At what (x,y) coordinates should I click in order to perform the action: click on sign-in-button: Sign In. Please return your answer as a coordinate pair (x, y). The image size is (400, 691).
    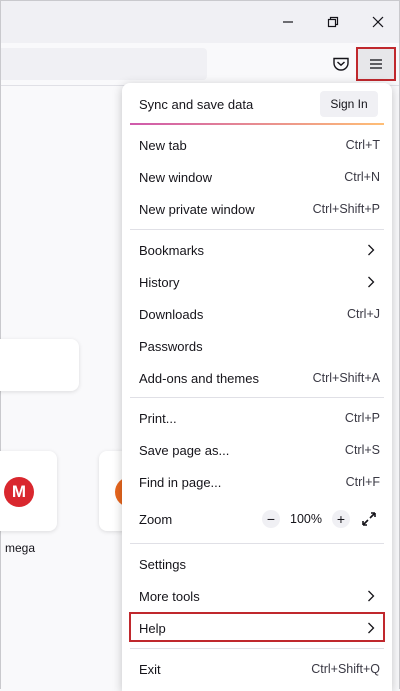
    Looking at the image, I should click on (349, 104).